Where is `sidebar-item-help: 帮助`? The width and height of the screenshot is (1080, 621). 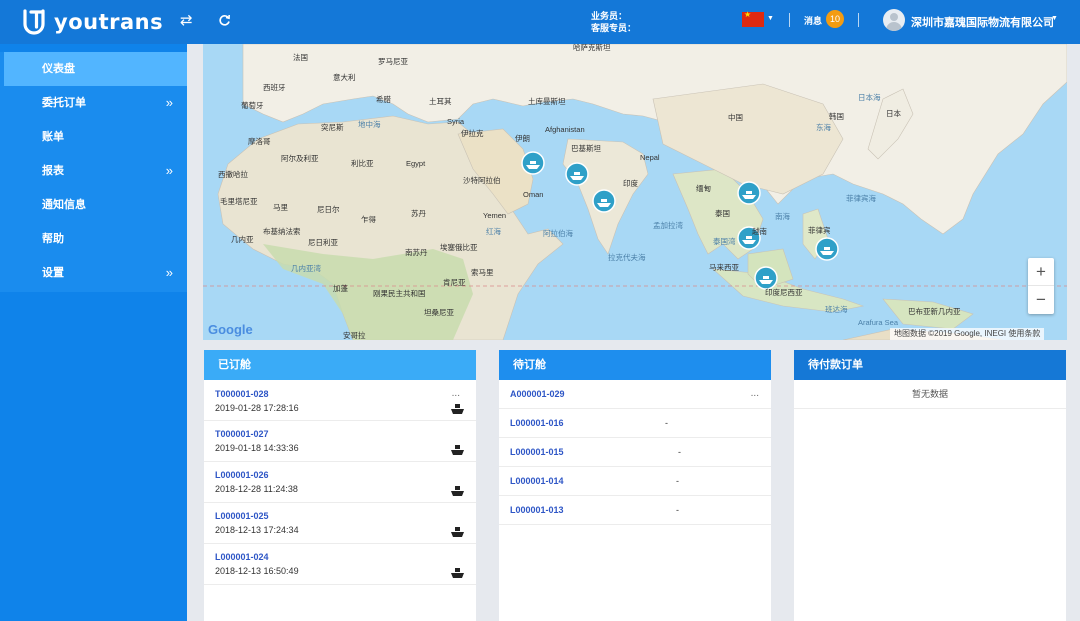 sidebar-item-help: 帮助 is located at coordinates (93, 239).